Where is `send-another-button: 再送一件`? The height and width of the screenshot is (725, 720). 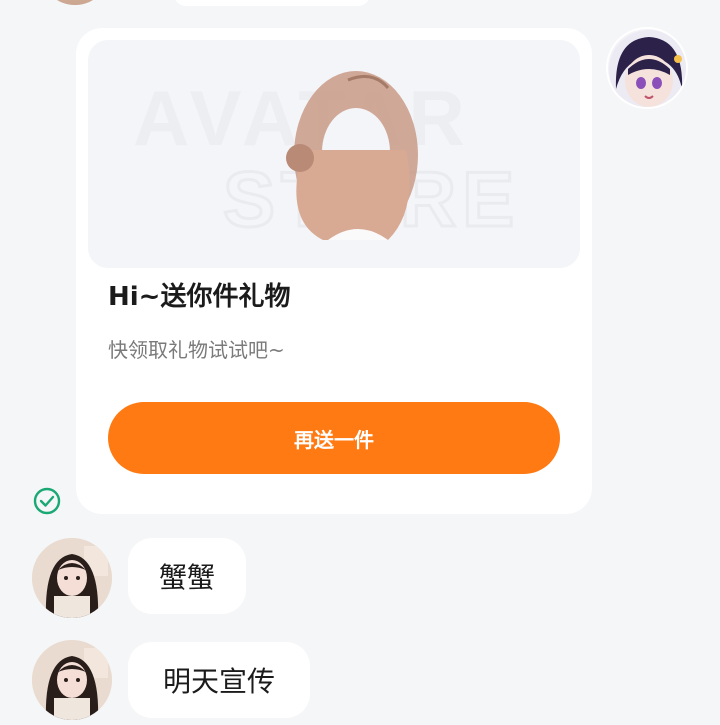
send-another-button: 再送一件 is located at coordinates (334, 438).